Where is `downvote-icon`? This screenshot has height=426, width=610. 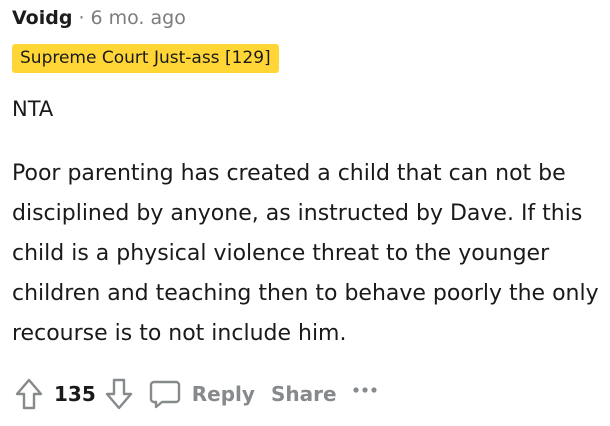
downvote-icon is located at coordinates (118, 394).